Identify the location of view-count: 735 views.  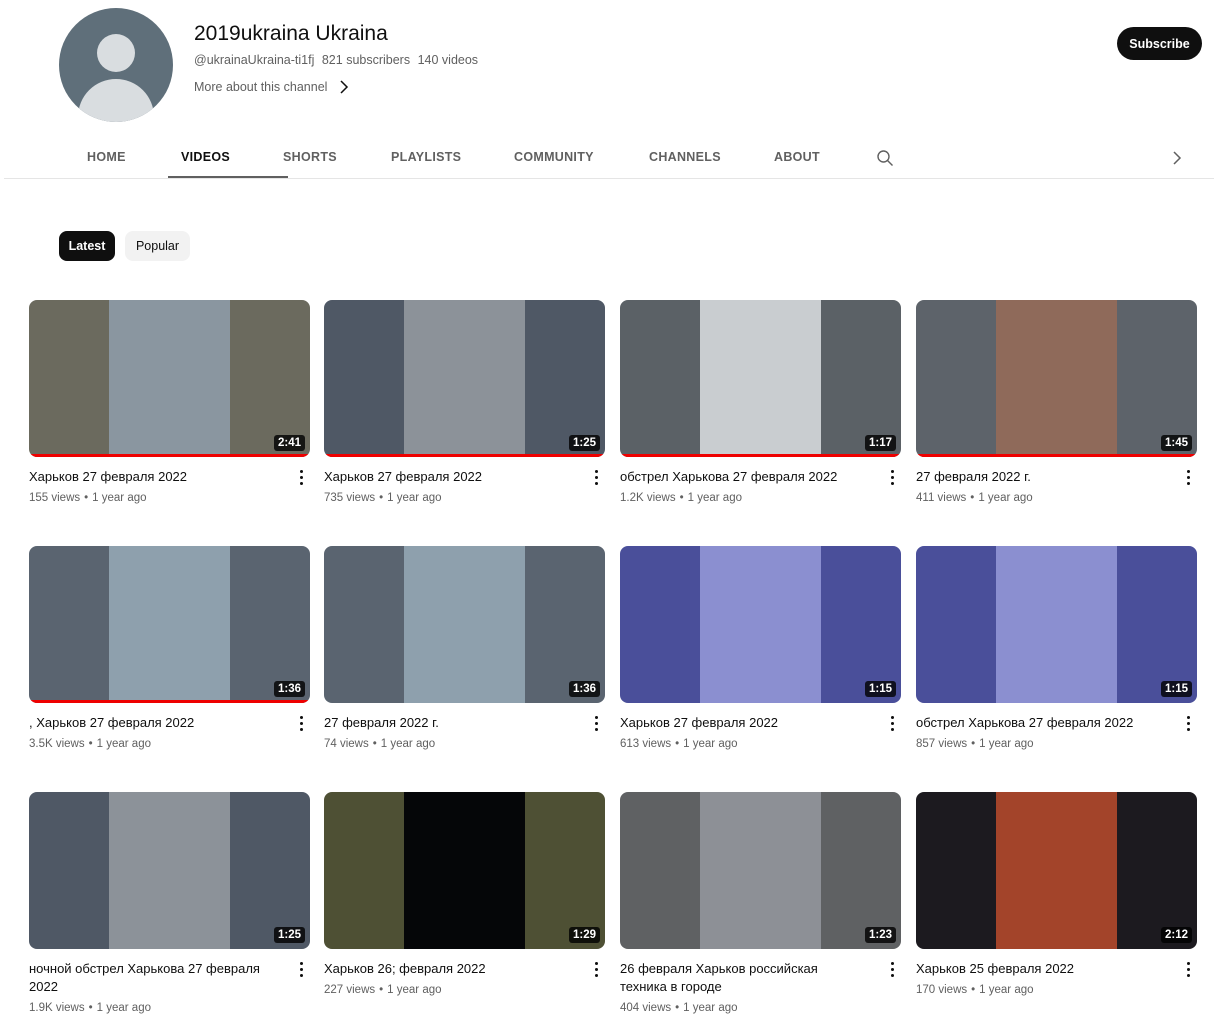
(350, 498).